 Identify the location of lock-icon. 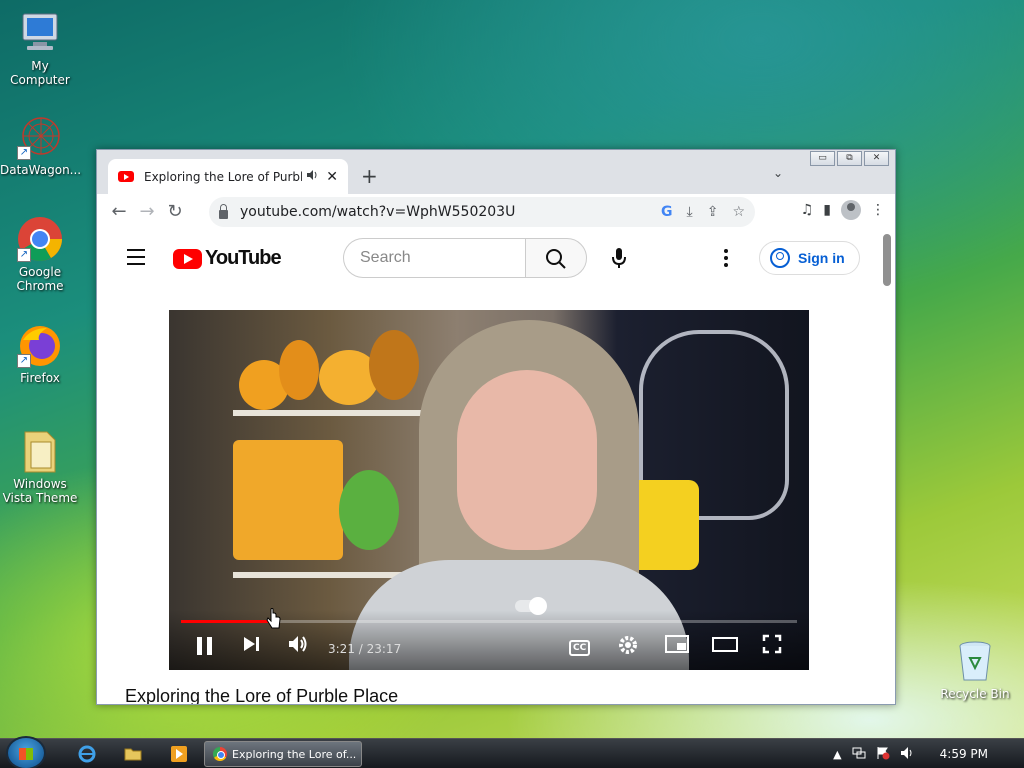
(223, 211).